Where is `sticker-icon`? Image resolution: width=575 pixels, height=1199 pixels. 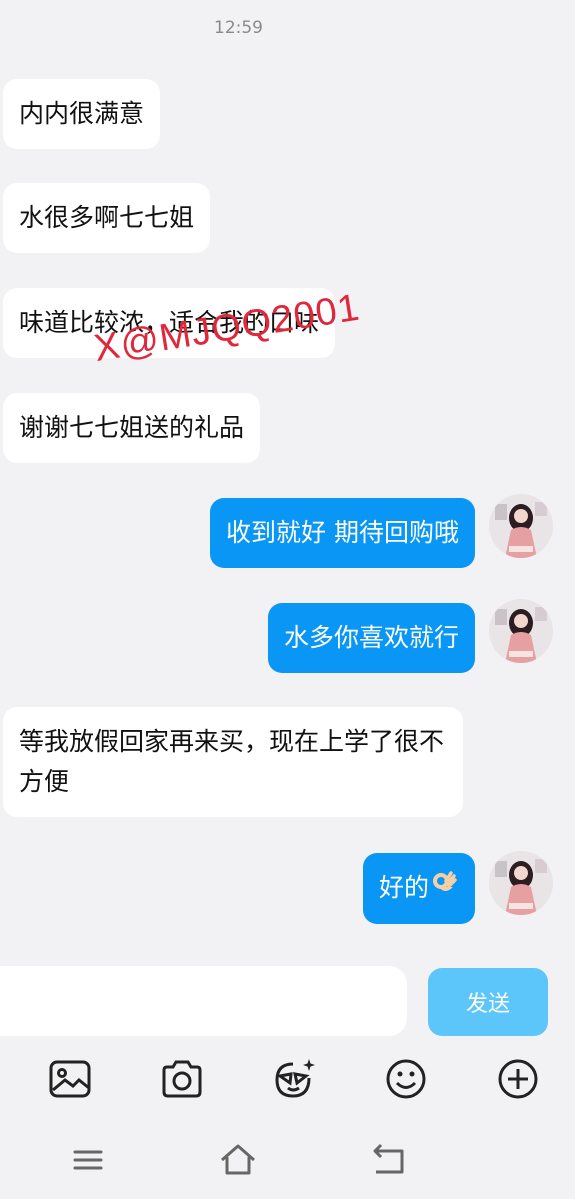 sticker-icon is located at coordinates (294, 1079).